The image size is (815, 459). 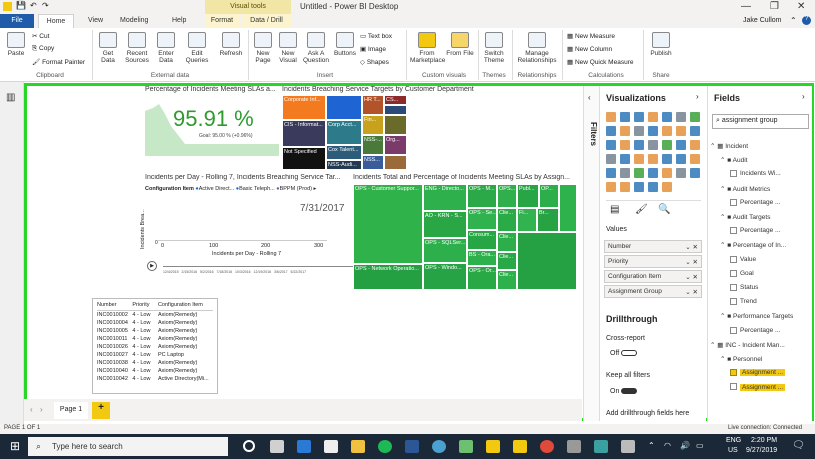 I want to click on table-row: INC0010027 4 - Low PC Laptop, so click(x=155, y=355).